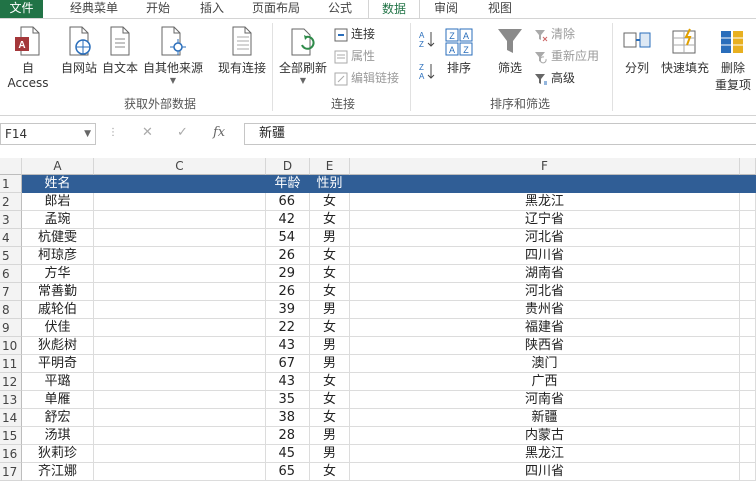 This screenshot has width=756, height=485. Describe the element at coordinates (545, 292) in the screenshot. I see `cell-province: 河北省` at that location.